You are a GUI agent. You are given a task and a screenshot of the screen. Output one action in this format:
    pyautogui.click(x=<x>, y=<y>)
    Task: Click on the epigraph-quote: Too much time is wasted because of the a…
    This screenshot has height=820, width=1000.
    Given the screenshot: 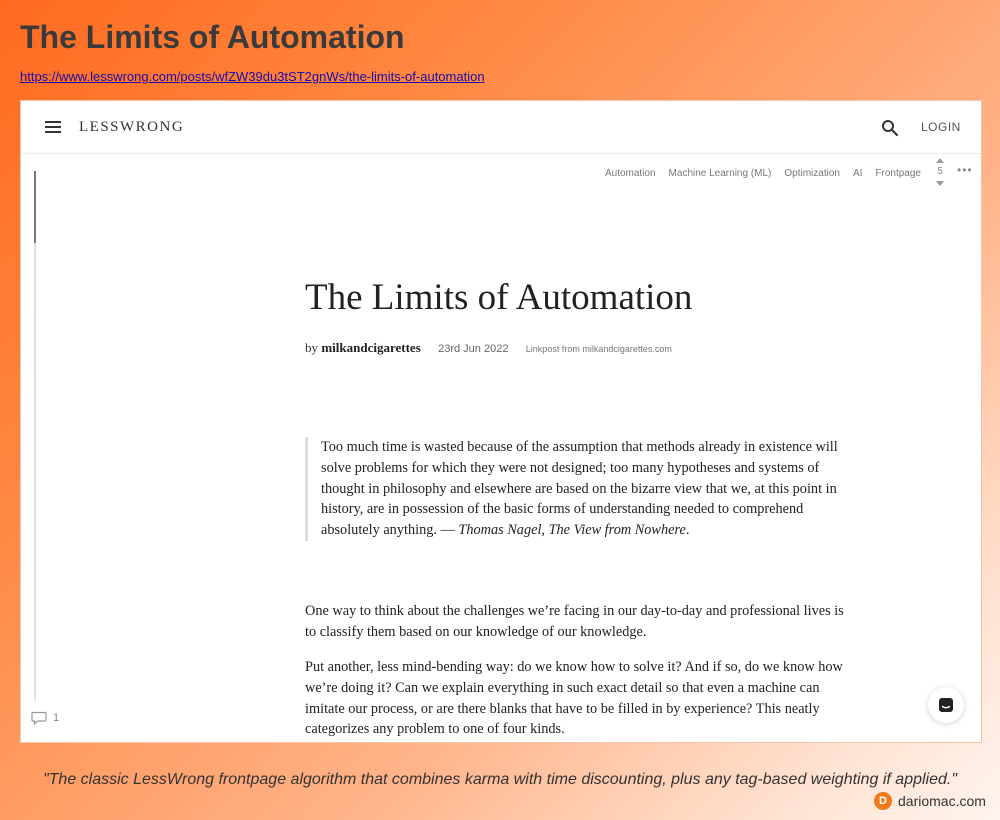 What is the action you would take?
    pyautogui.click(x=578, y=489)
    